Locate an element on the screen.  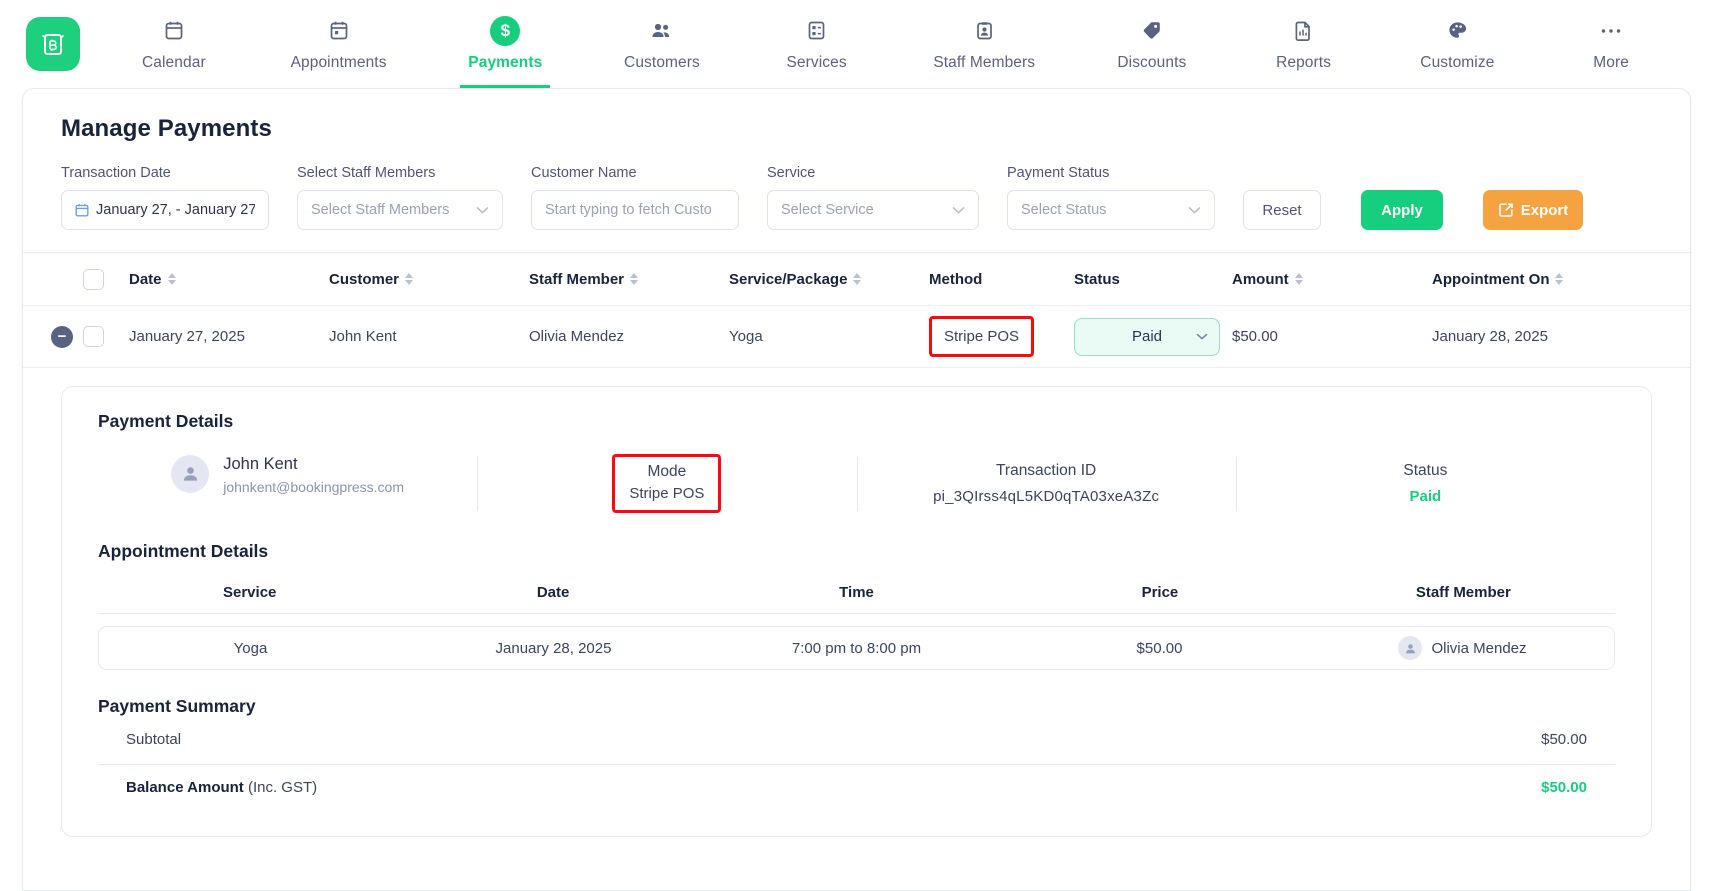
customer-text-block: John Kent johnkent@bookingpress.com is located at coordinates (313, 475).